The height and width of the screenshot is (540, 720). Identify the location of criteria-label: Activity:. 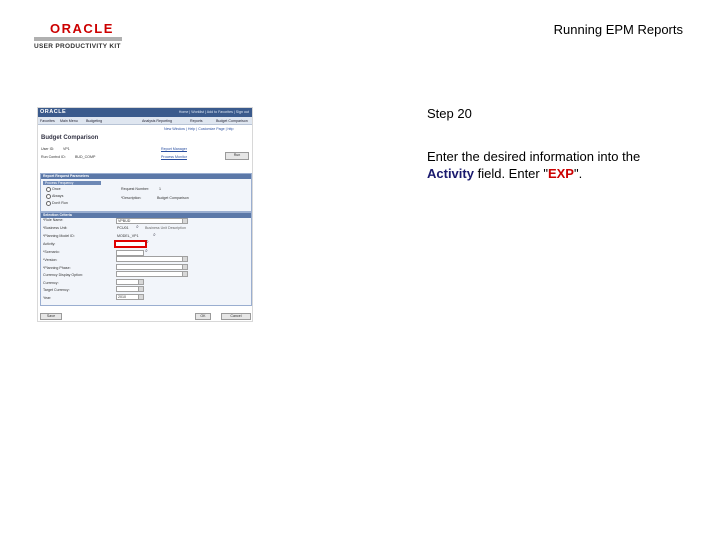
(49, 244).